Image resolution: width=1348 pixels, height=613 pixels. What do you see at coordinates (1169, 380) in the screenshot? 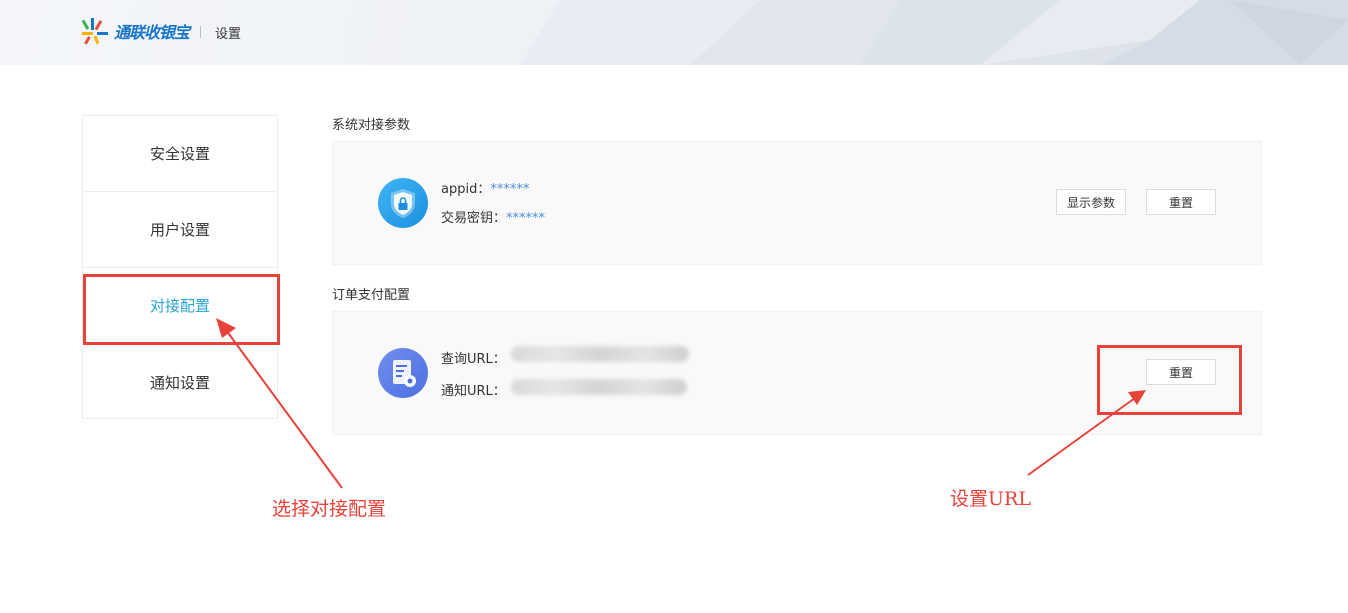
I see `highlight-box-reset-url` at bounding box center [1169, 380].